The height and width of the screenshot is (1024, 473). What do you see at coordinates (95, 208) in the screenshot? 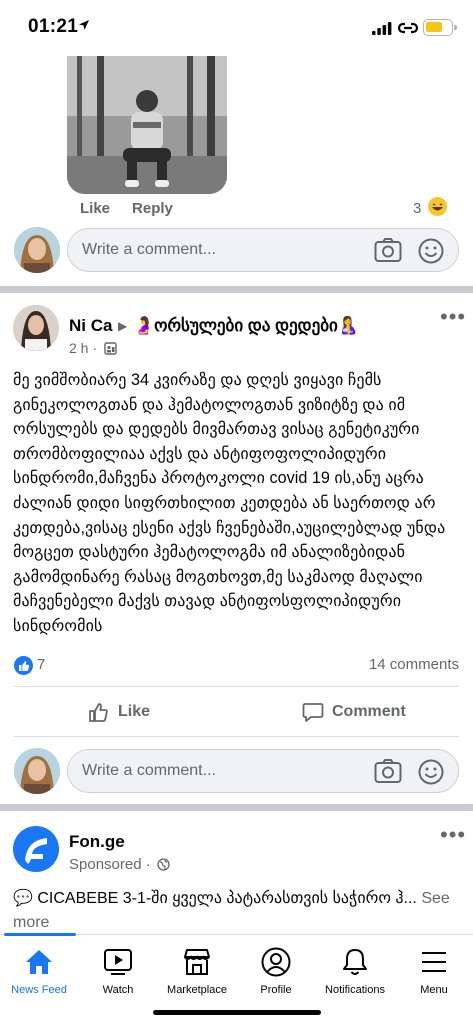
I see `comment-like-button: Like` at bounding box center [95, 208].